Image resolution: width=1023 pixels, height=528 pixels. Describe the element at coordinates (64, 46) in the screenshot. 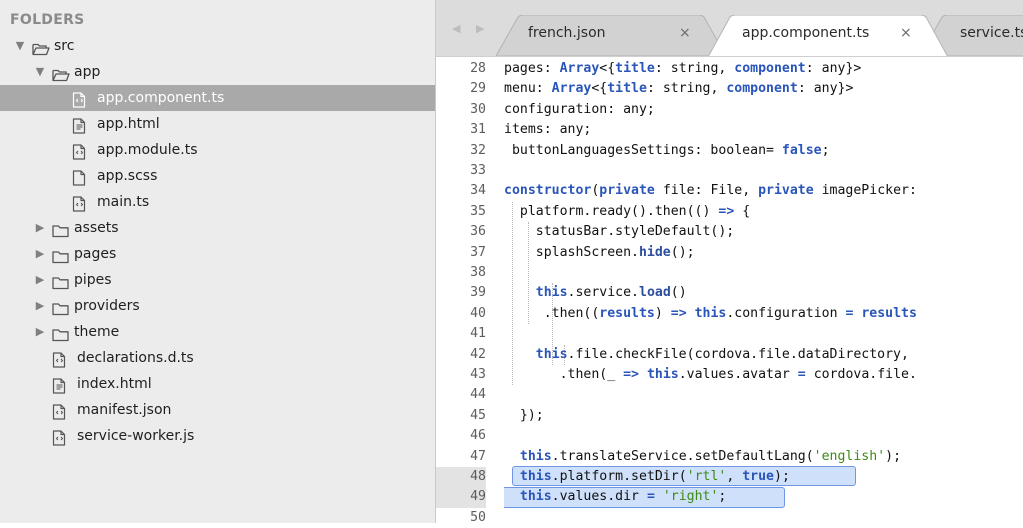

I see `tree-item-label: src` at that location.